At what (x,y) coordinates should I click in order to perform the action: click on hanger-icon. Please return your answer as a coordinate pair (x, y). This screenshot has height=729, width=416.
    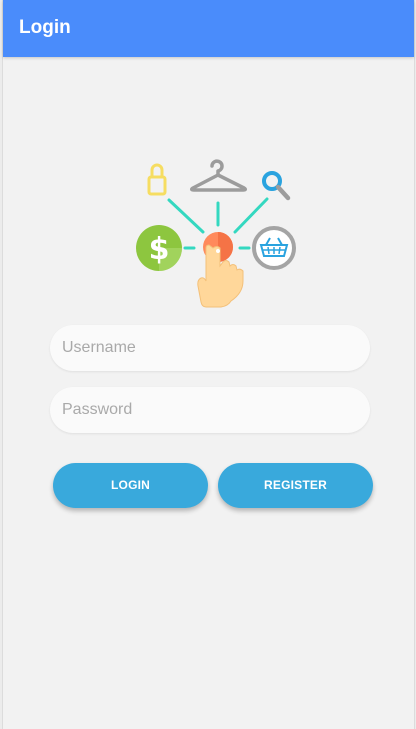
    Looking at the image, I should click on (218, 175).